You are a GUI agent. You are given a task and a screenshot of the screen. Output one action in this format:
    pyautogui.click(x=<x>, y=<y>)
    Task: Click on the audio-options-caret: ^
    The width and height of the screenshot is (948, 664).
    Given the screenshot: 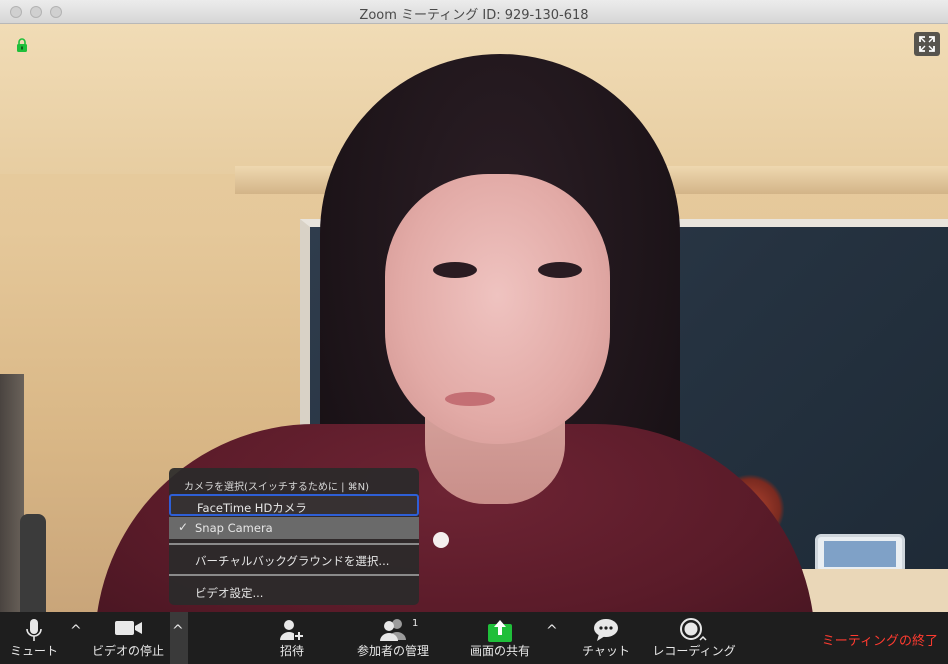 What is the action you would take?
    pyautogui.click(x=77, y=638)
    